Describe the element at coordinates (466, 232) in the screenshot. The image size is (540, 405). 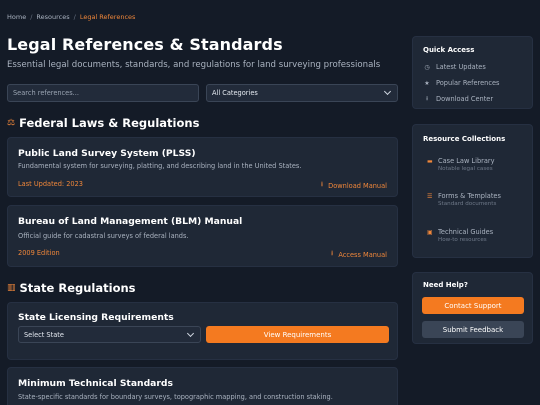
I see `collection-name: Technical Guides` at that location.